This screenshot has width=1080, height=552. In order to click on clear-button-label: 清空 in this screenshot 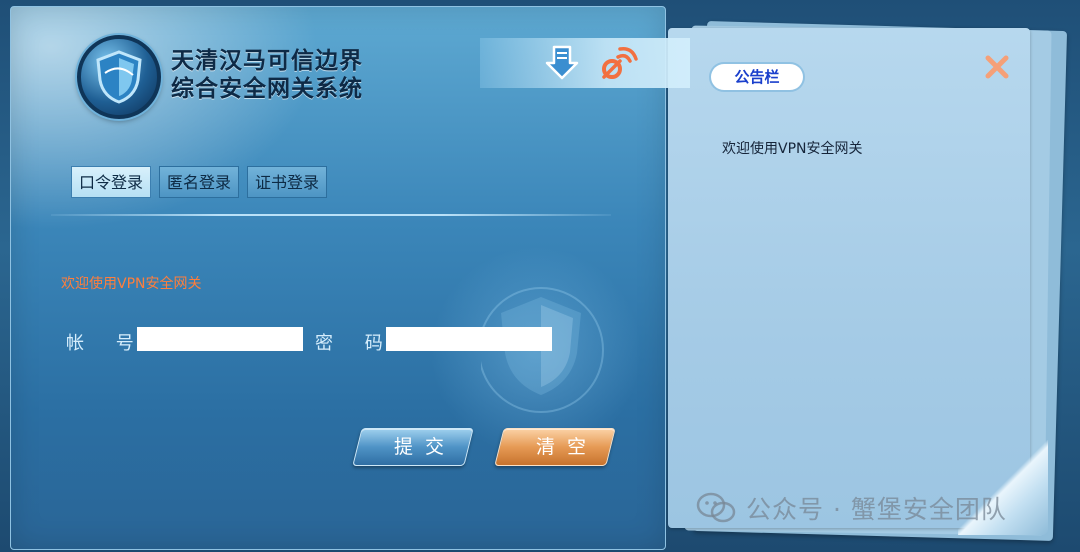, I will do `click(566, 447)`.